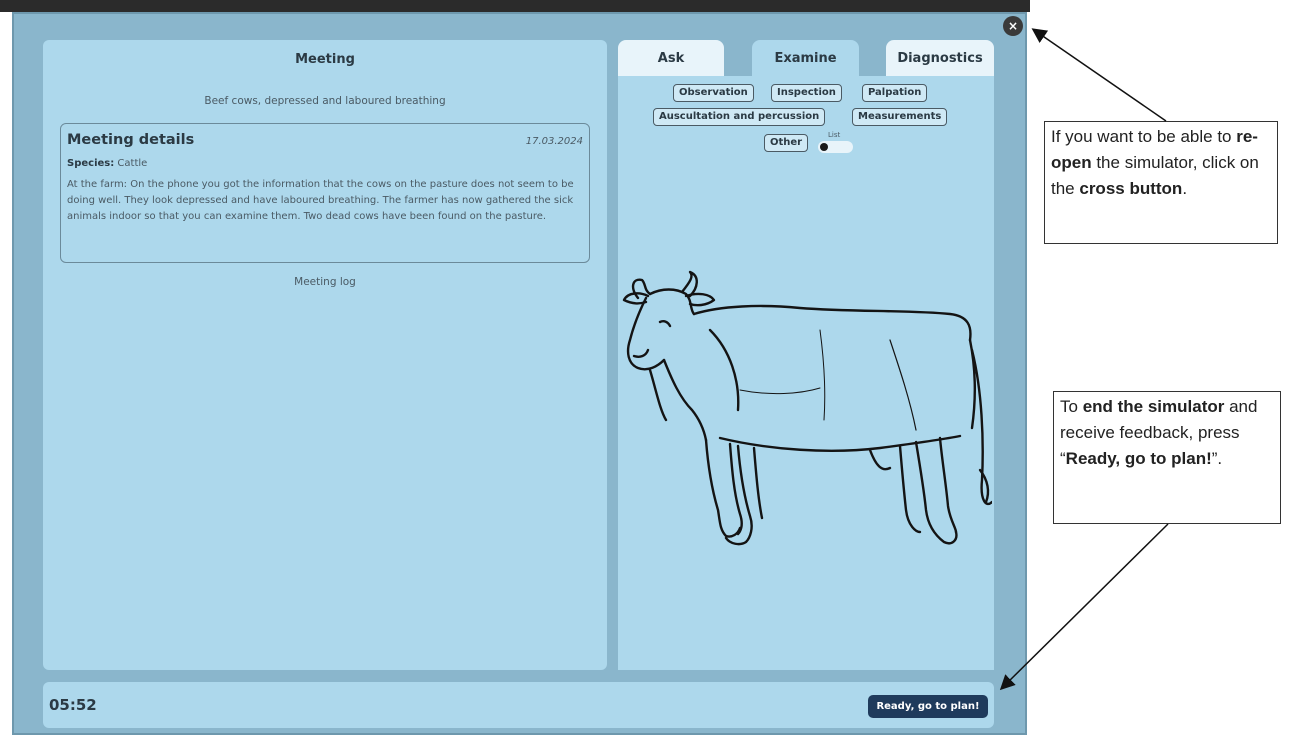  Describe the element at coordinates (73, 705) in the screenshot. I see `timer: 05:52` at that location.